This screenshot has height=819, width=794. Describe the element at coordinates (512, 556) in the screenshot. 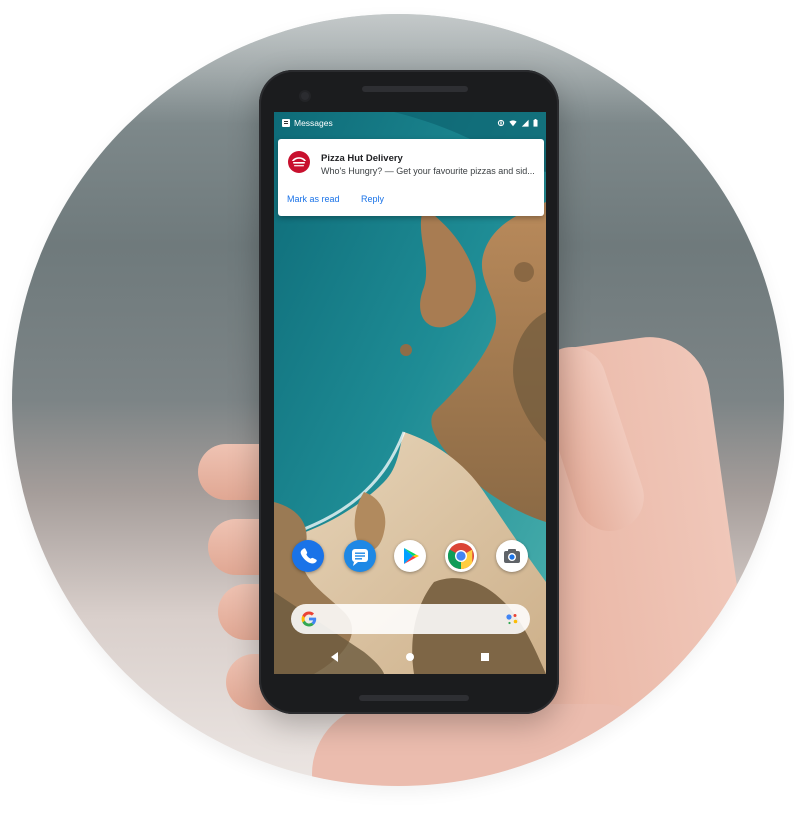

I see `camera-app-icon` at that location.